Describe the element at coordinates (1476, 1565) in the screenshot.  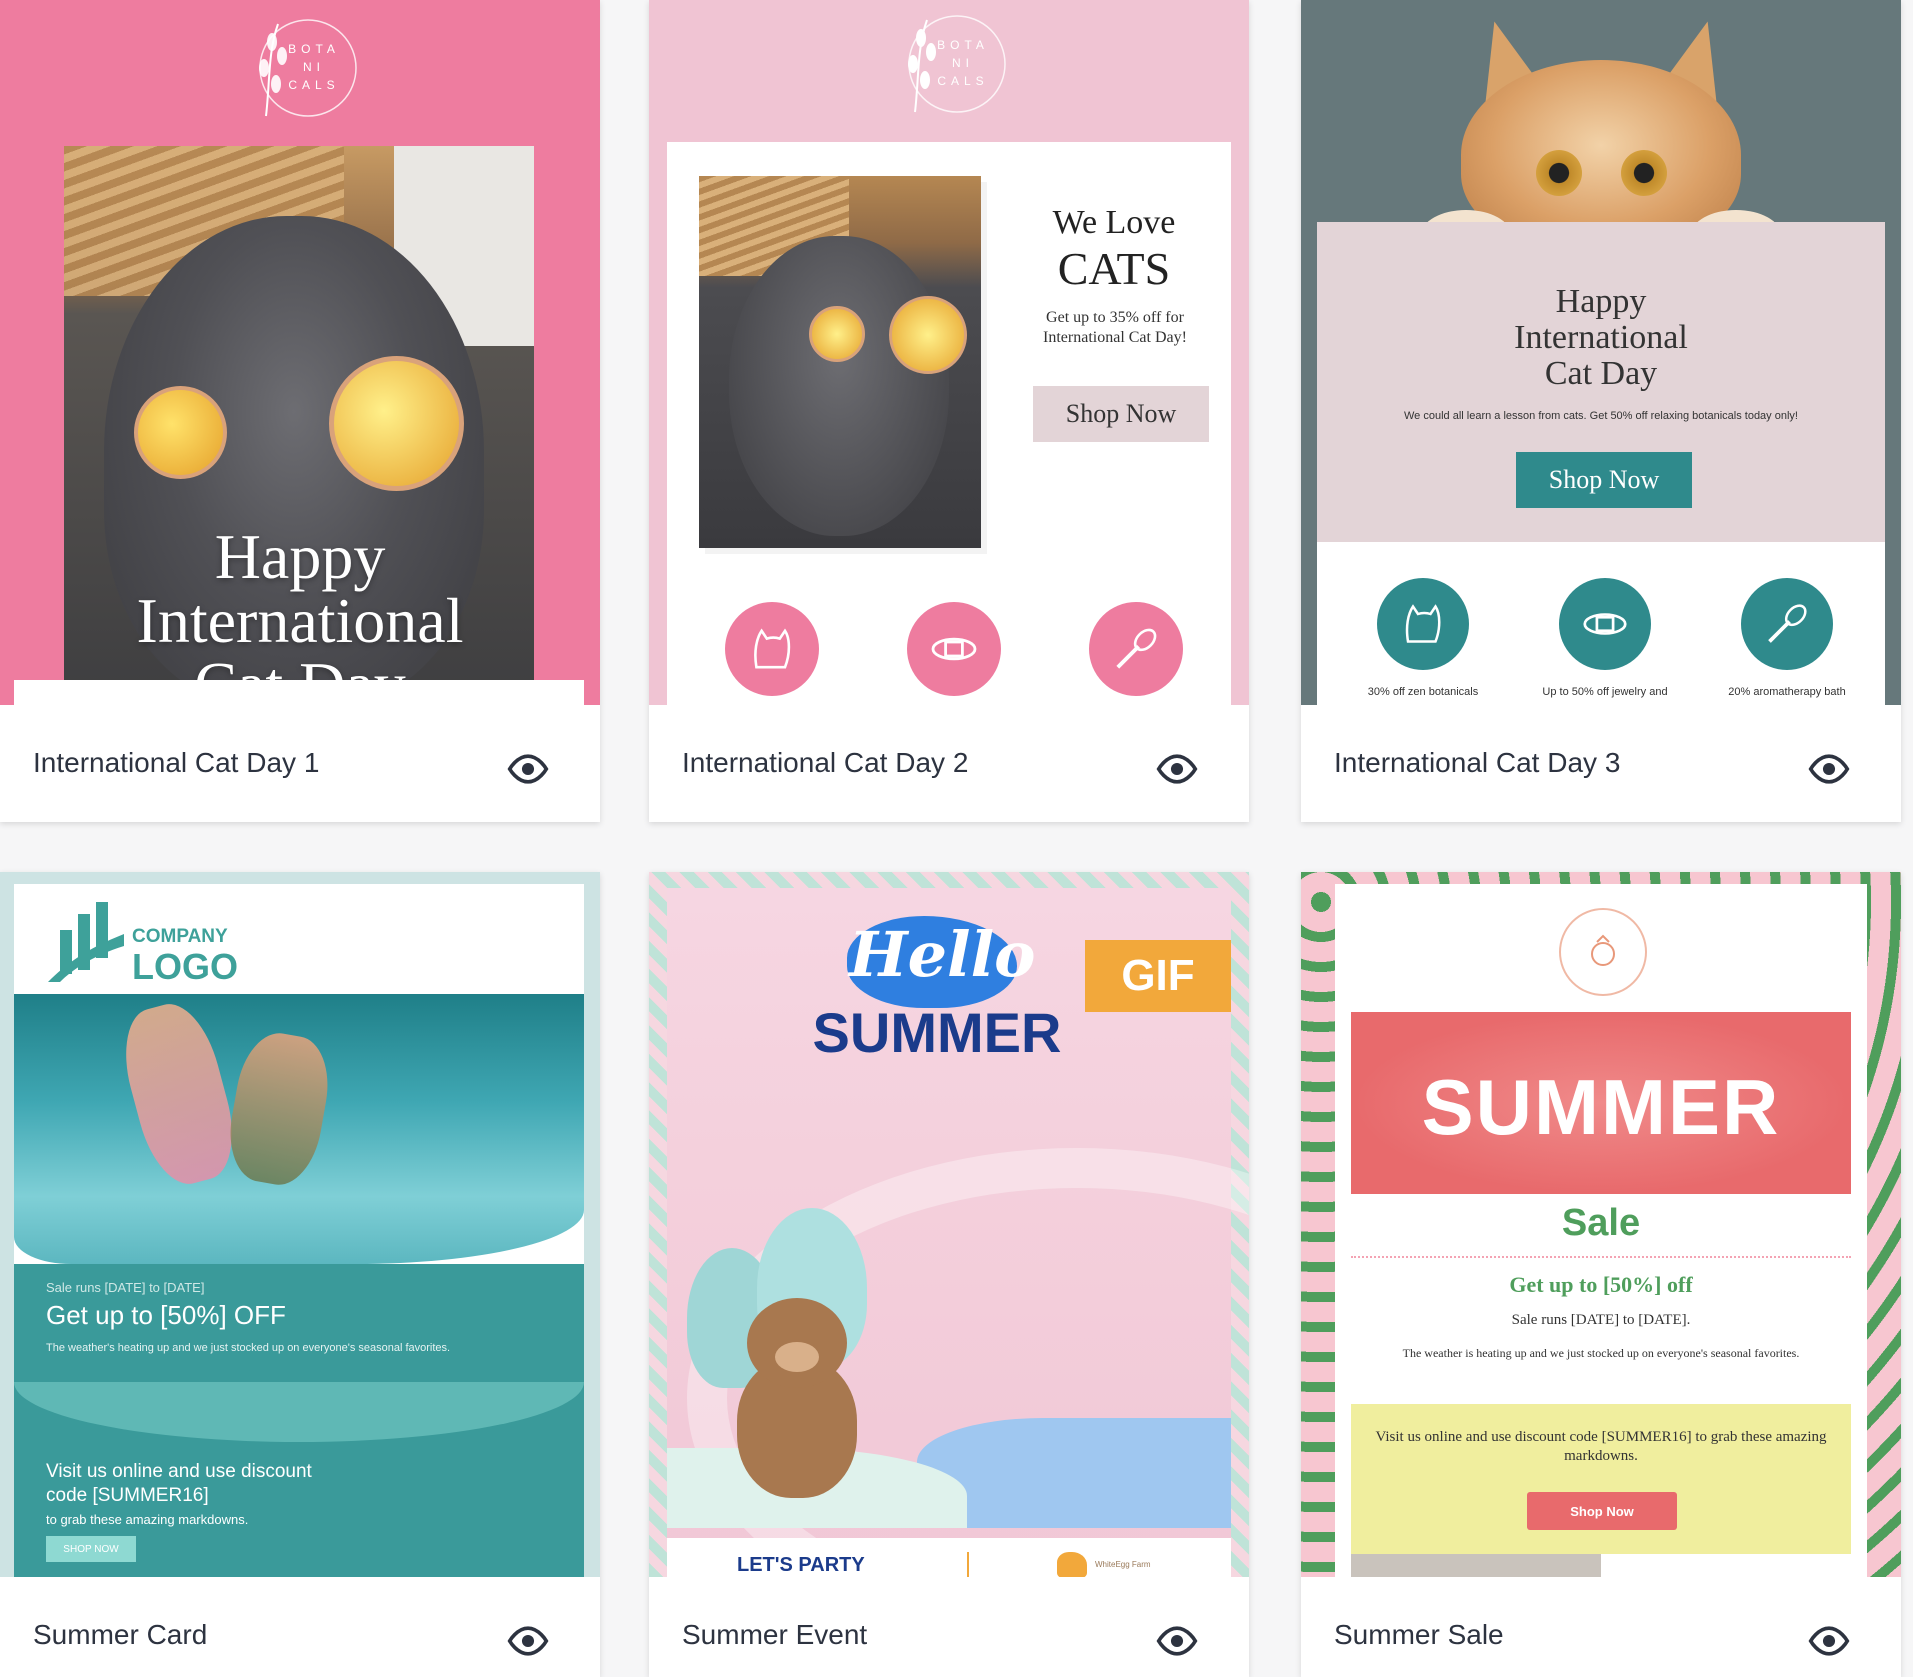
I see `product-photo` at that location.